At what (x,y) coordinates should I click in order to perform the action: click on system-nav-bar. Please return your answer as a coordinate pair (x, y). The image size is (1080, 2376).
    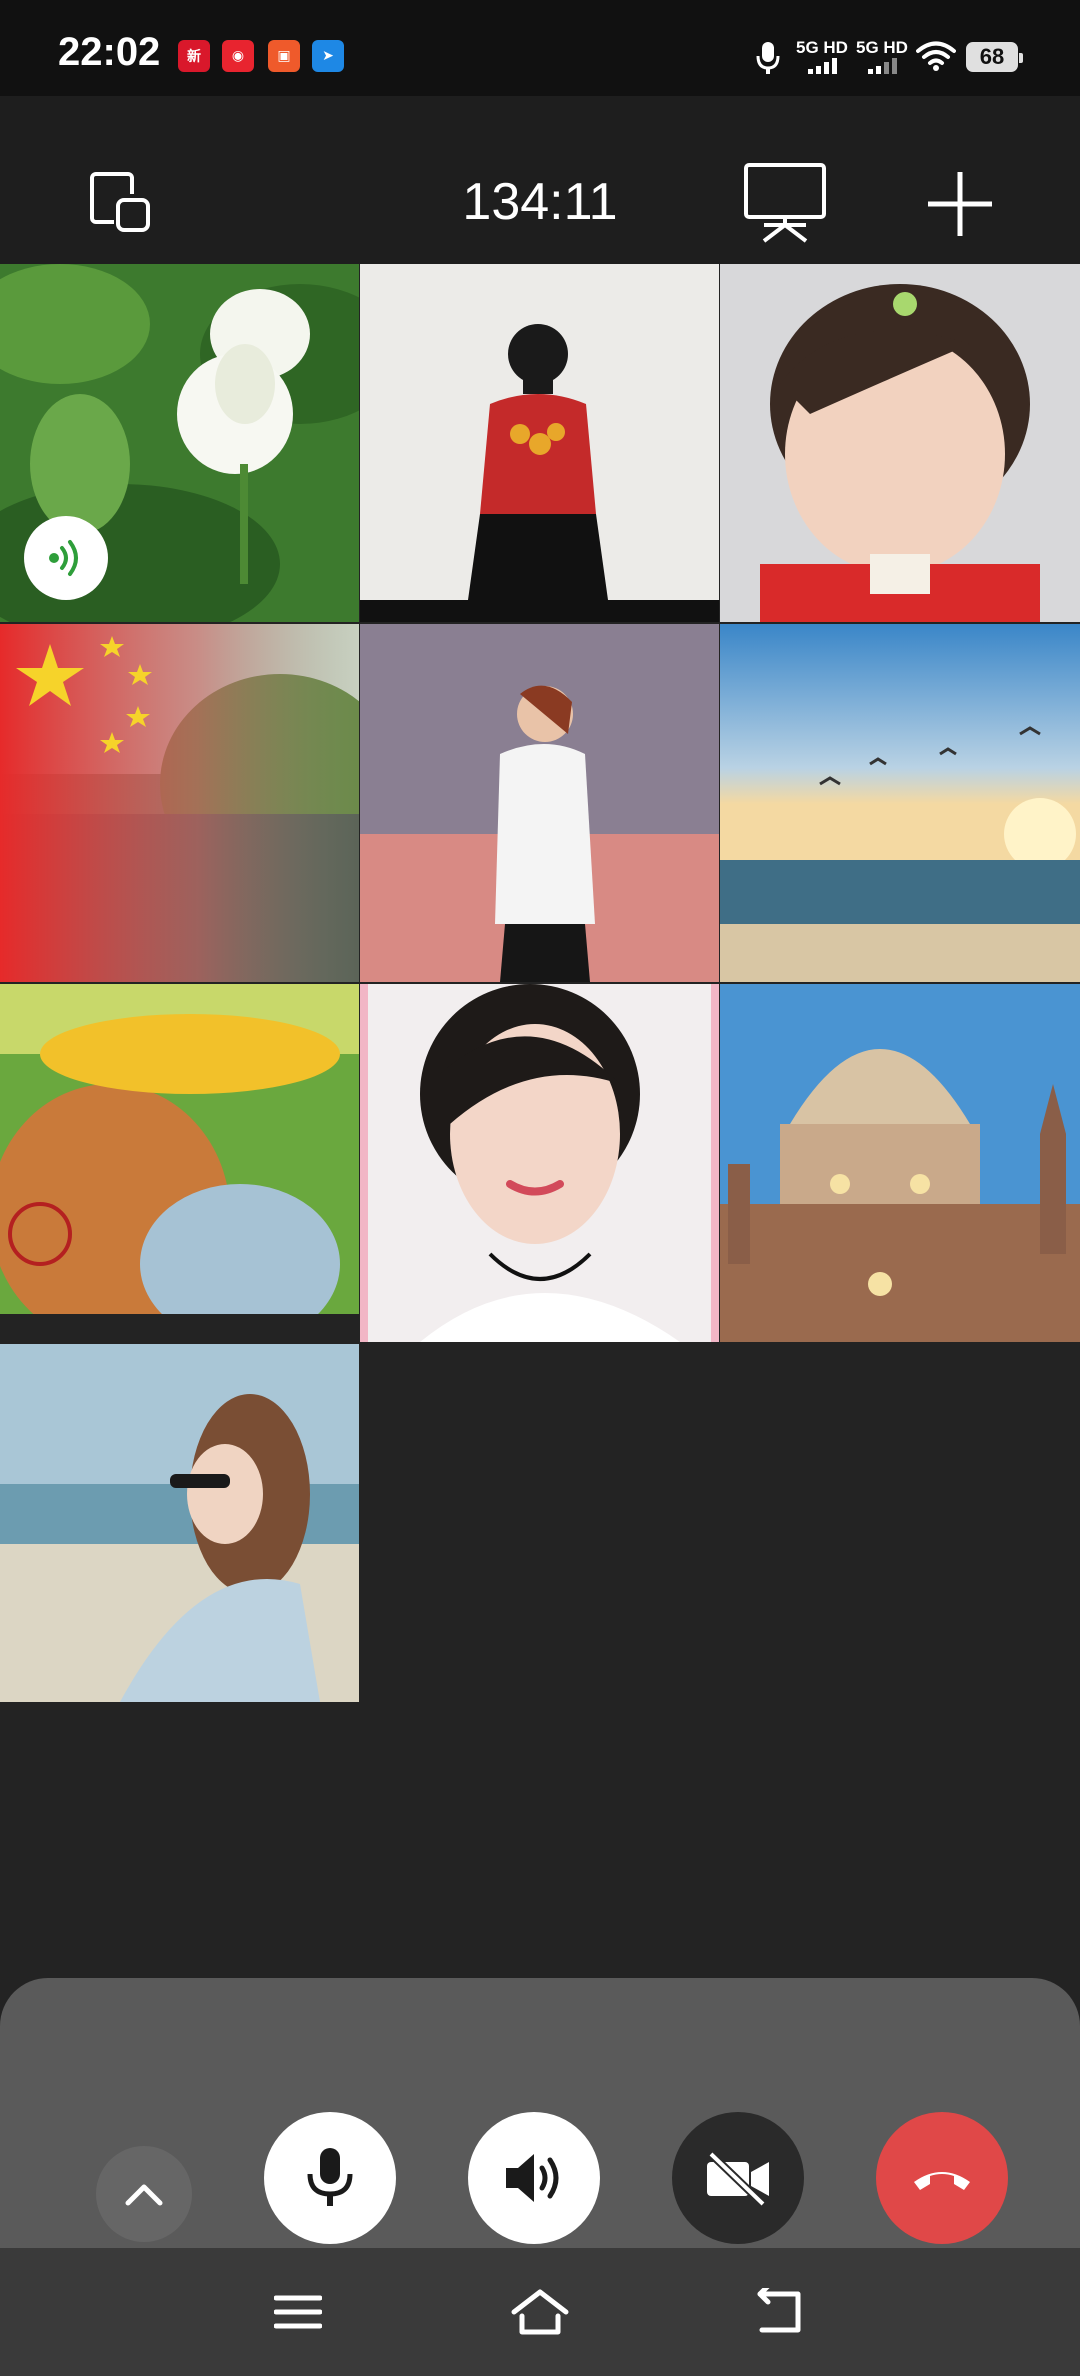
    Looking at the image, I should click on (540, 2312).